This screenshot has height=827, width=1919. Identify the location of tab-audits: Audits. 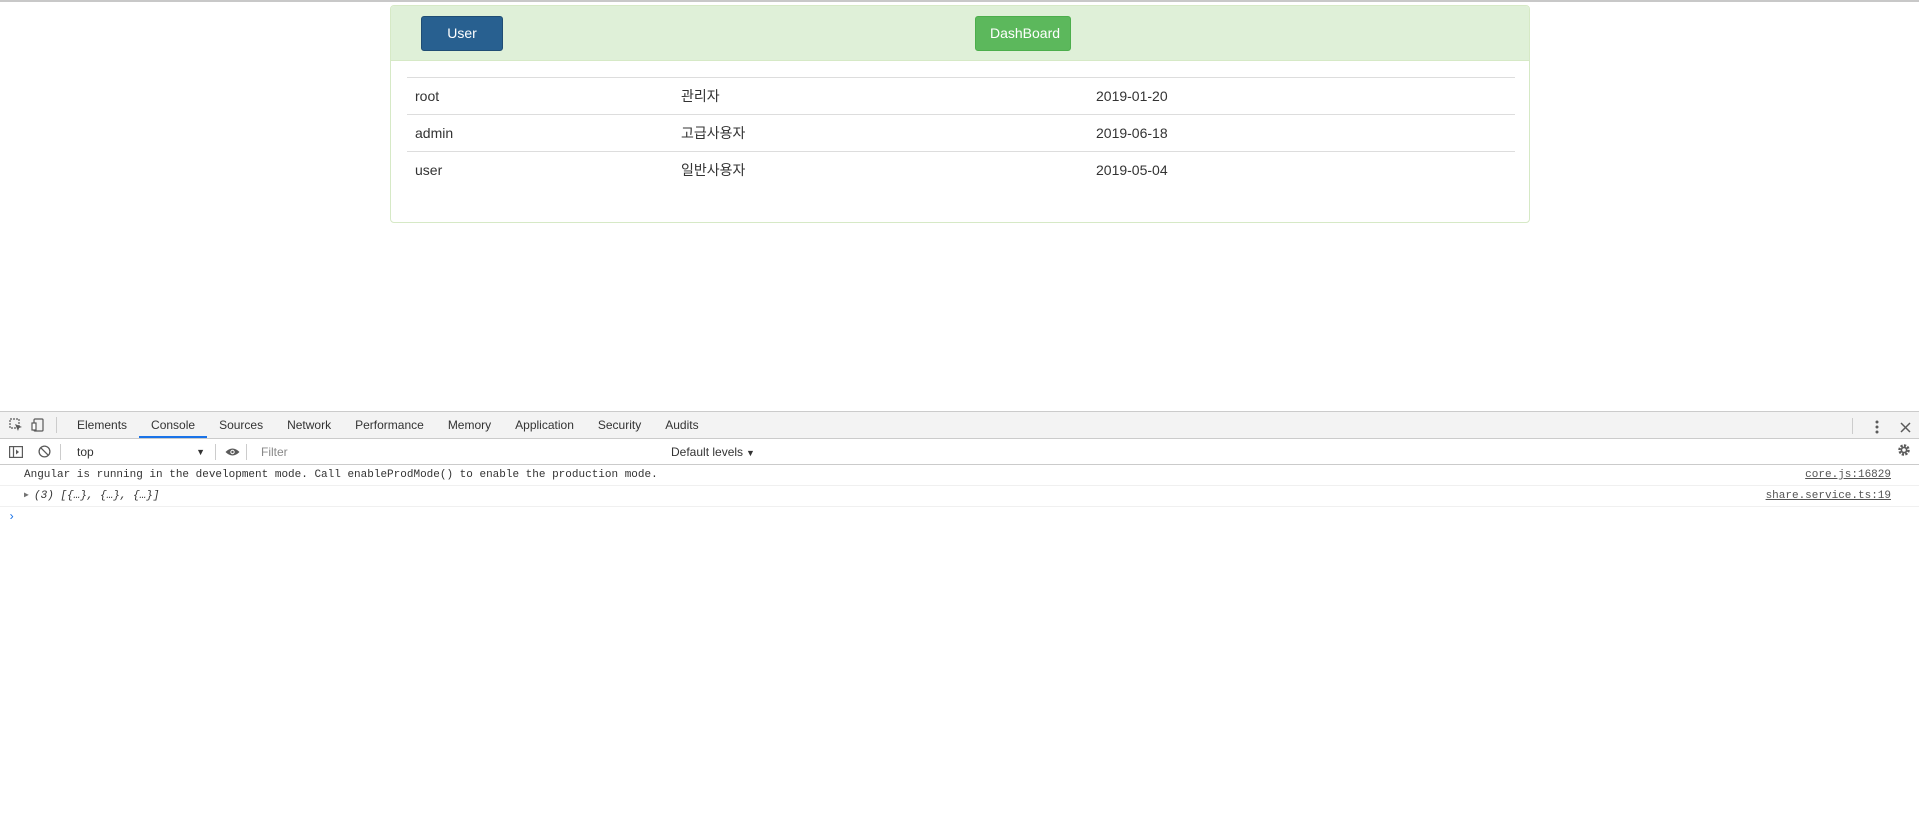
(681, 425).